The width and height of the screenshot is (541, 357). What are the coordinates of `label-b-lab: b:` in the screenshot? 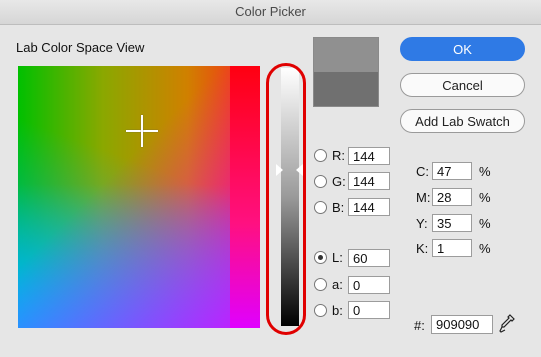 It's located at (337, 310).